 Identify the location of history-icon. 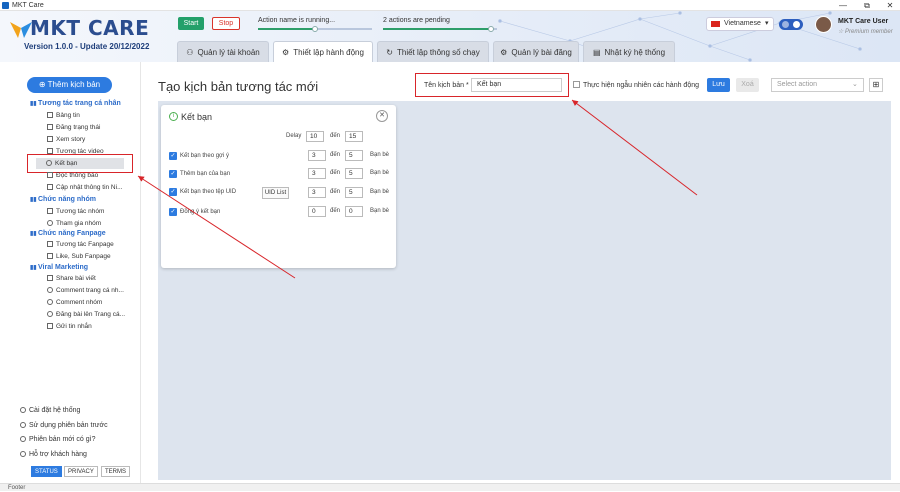
(23, 425).